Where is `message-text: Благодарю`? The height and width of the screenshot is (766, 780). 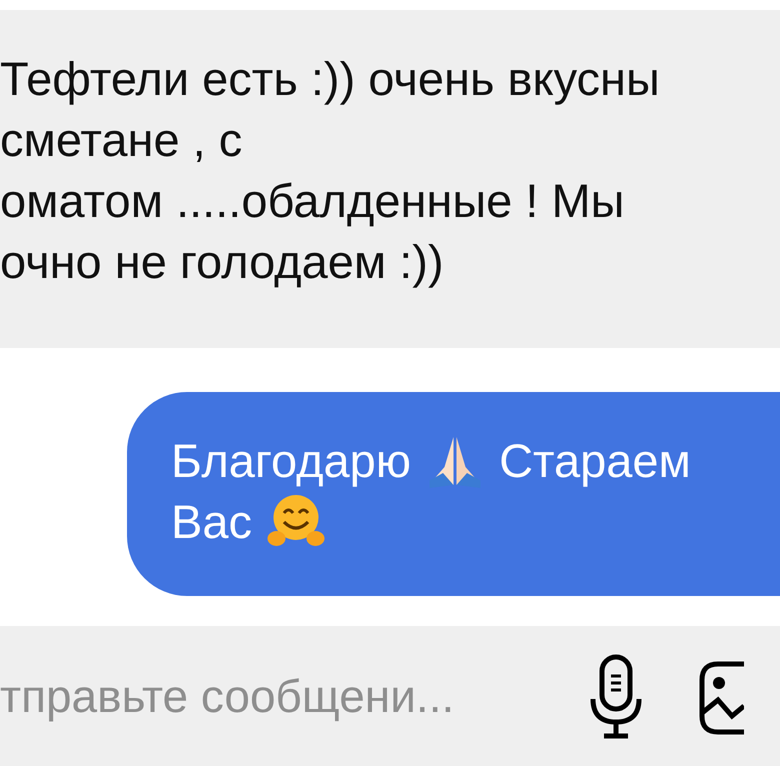 message-text: Благодарю is located at coordinates (291, 461).